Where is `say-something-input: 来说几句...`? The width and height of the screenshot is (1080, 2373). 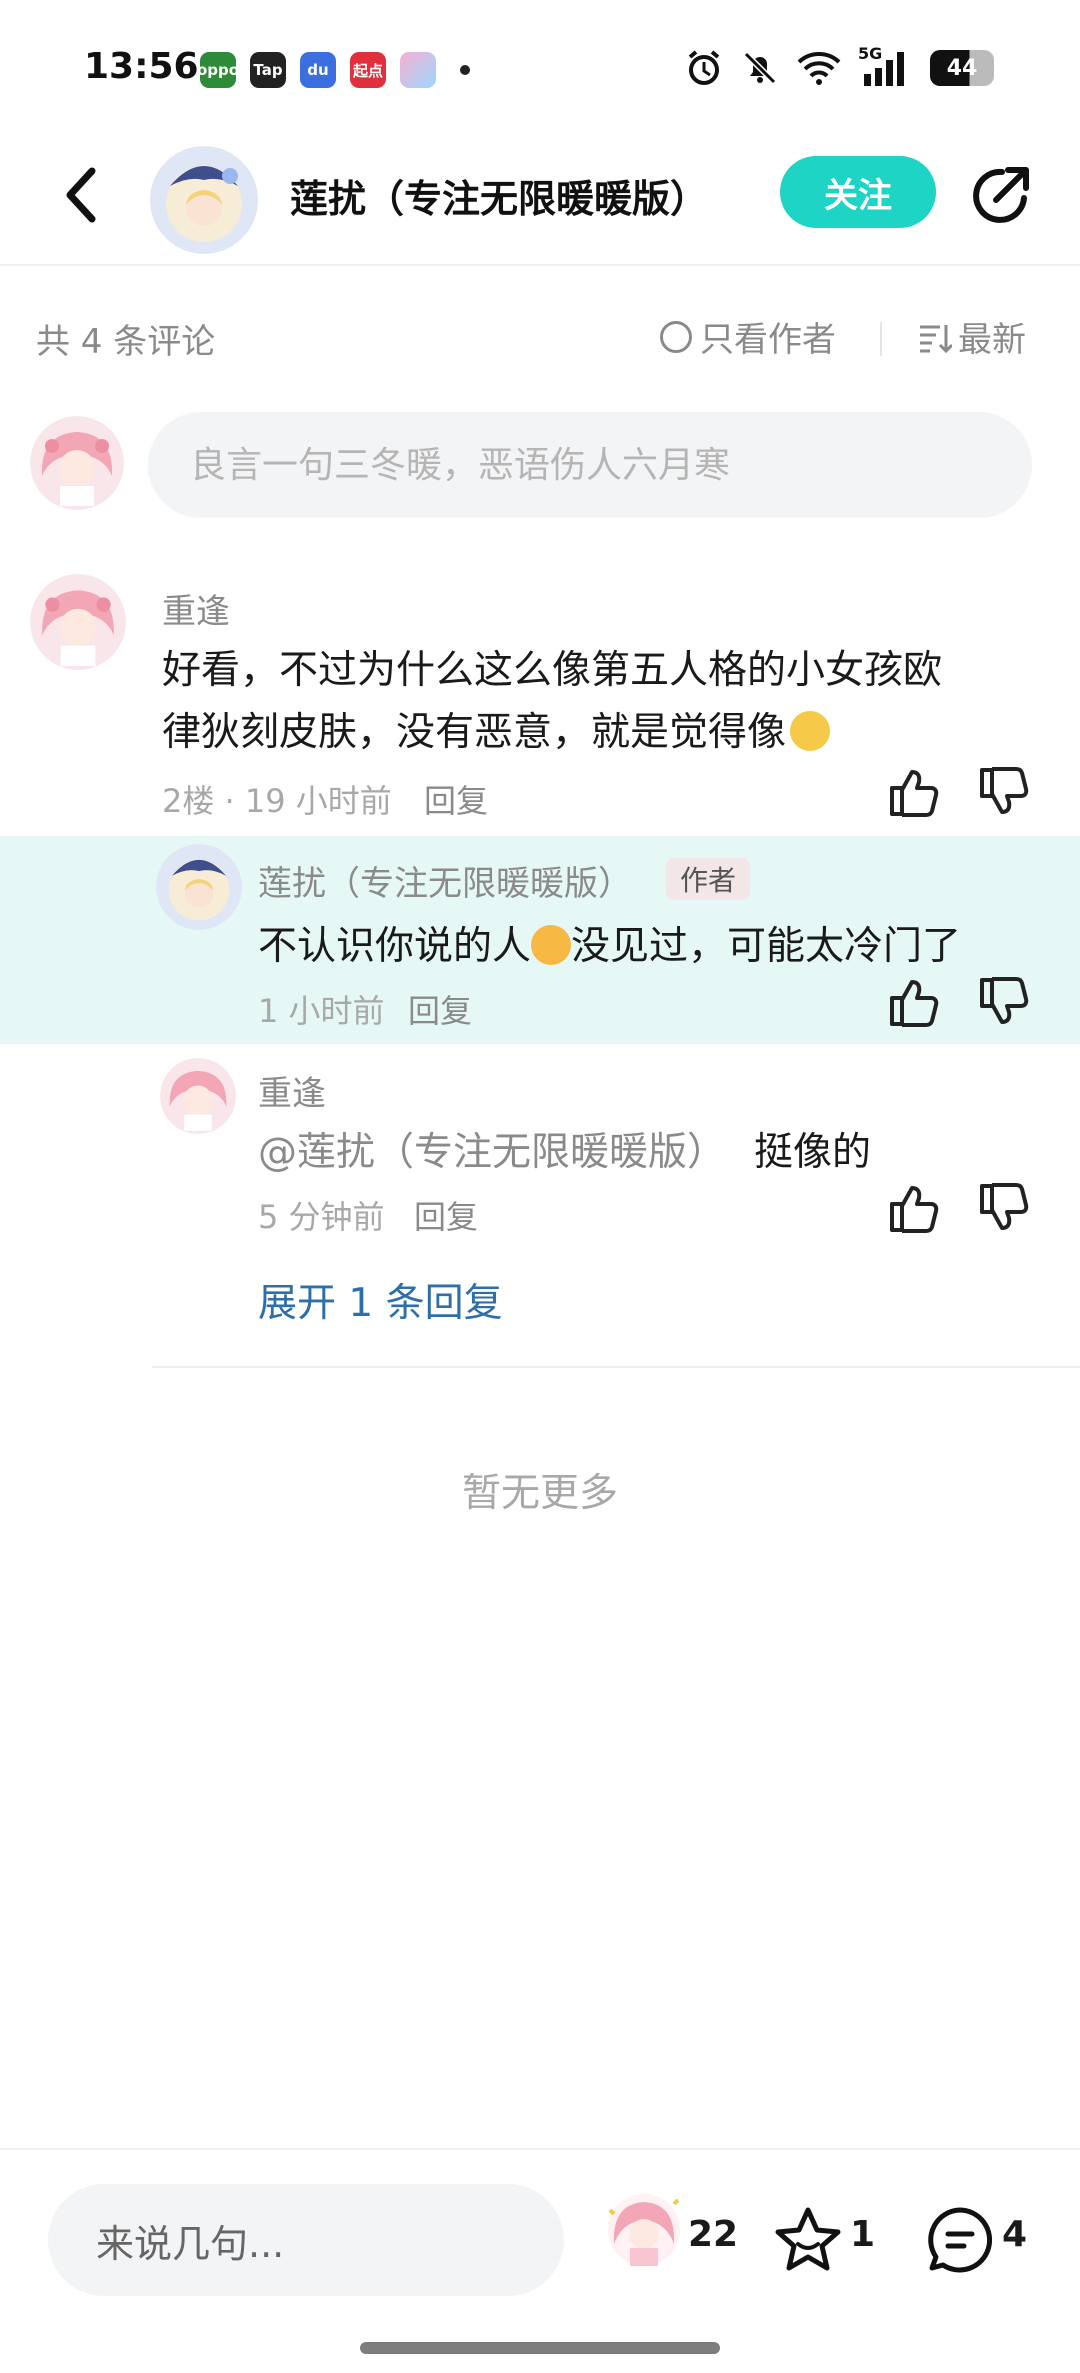
say-something-input: 来说几句... is located at coordinates (306, 2240).